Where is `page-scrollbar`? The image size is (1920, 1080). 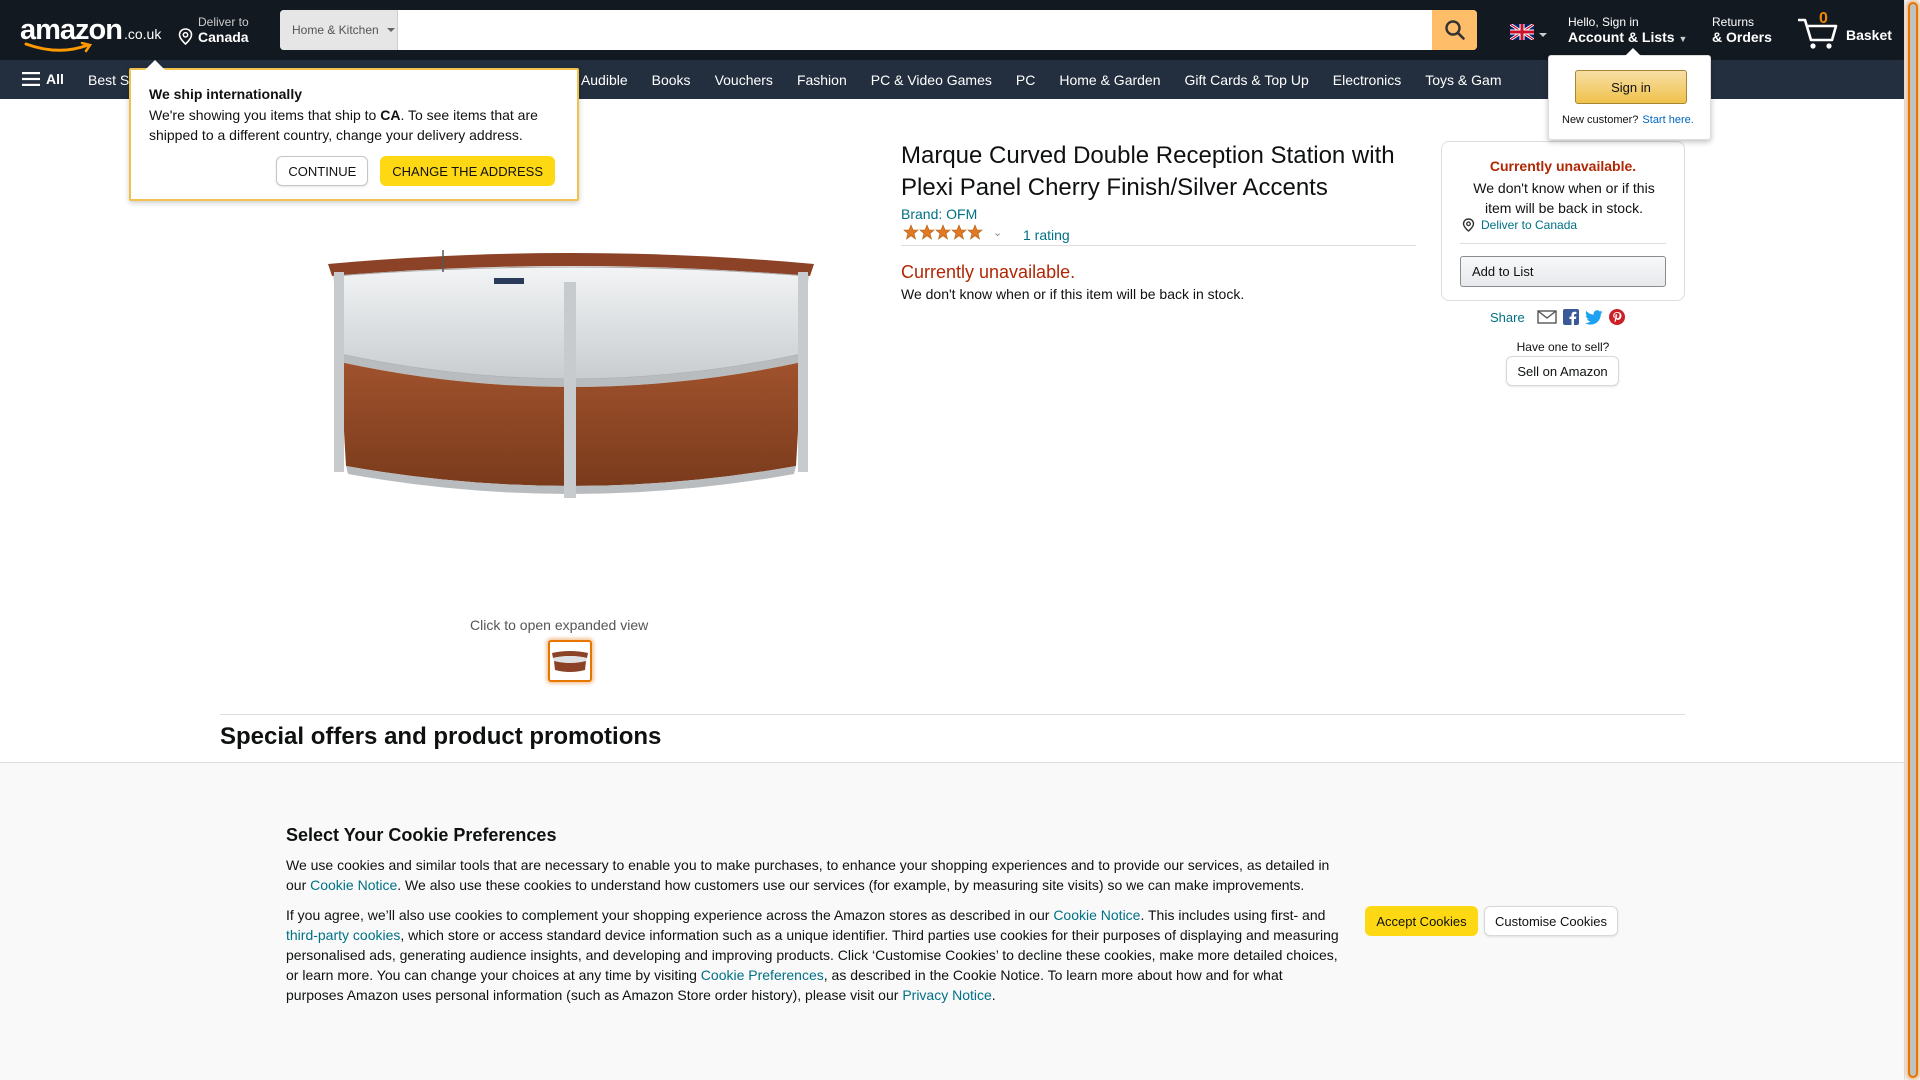
page-scrollbar is located at coordinates (1912, 540).